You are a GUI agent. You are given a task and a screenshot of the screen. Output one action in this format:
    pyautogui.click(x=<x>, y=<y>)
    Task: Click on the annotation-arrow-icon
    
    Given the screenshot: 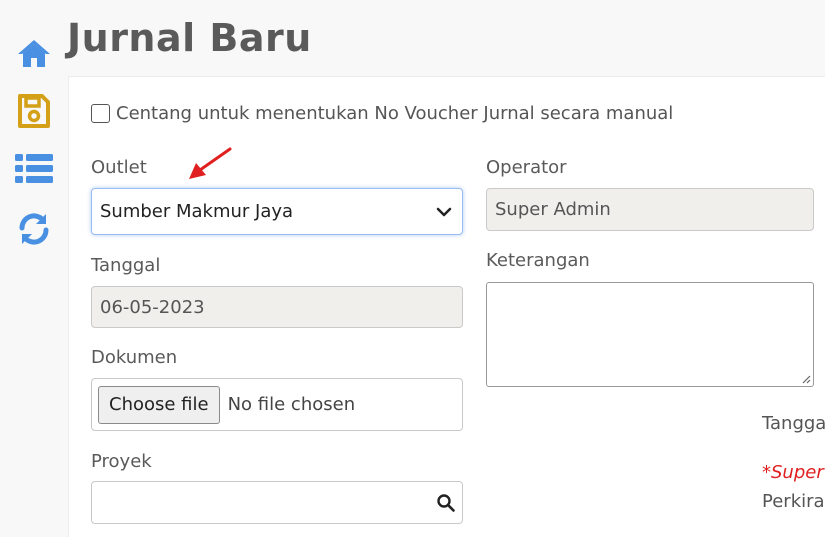 What is the action you would take?
    pyautogui.click(x=210, y=163)
    